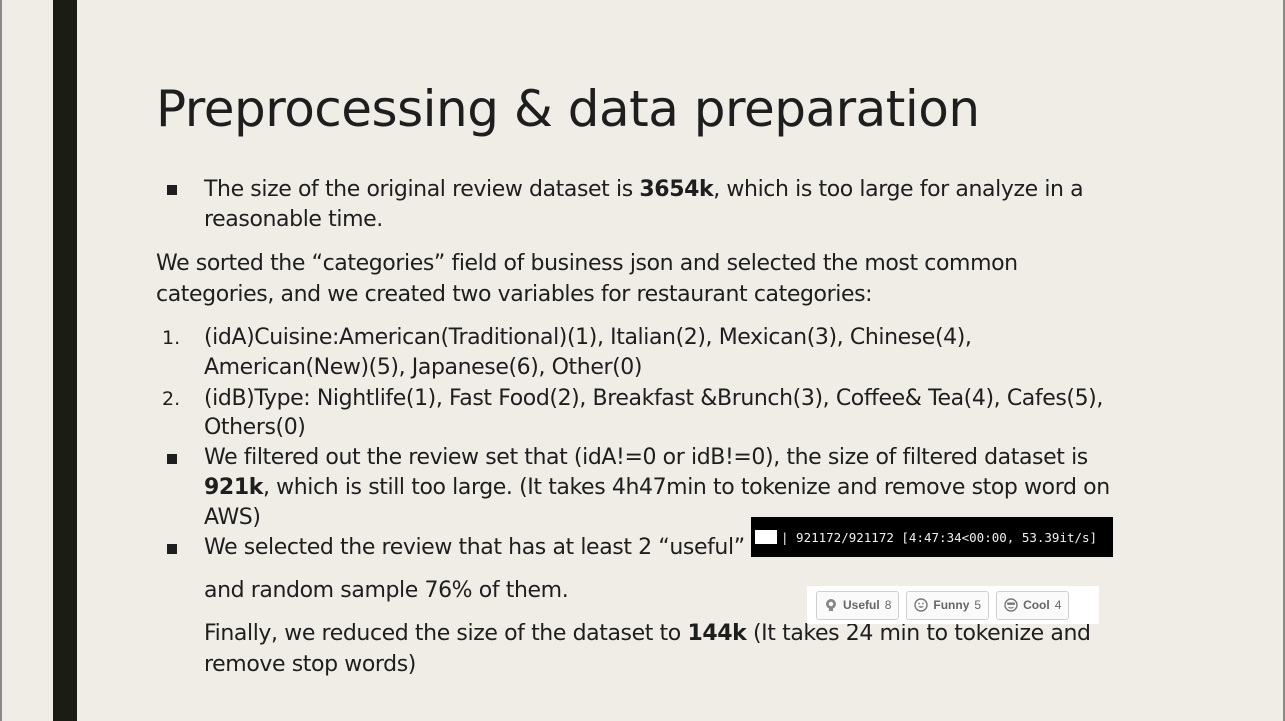  What do you see at coordinates (310, 664) in the screenshot?
I see `final-line-2: remove stop words)` at bounding box center [310, 664].